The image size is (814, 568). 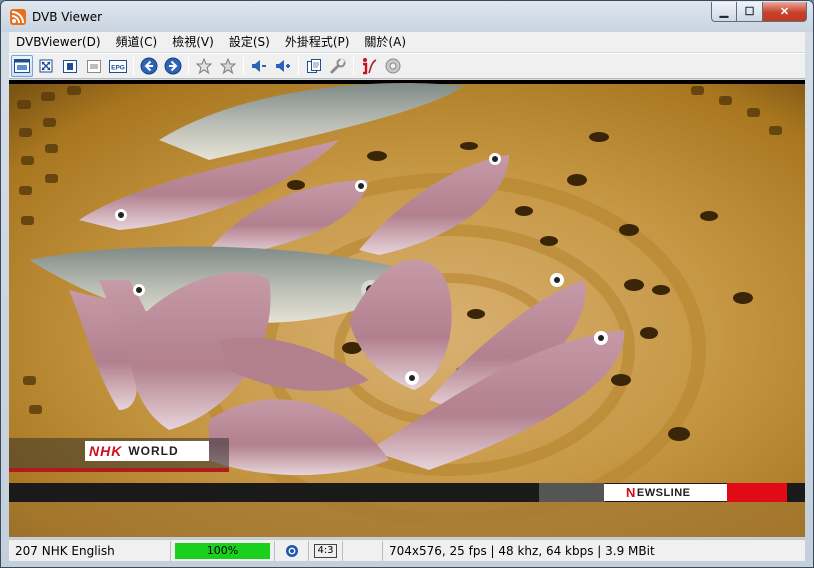 I want to click on volume-up-icon, so click(x=283, y=66).